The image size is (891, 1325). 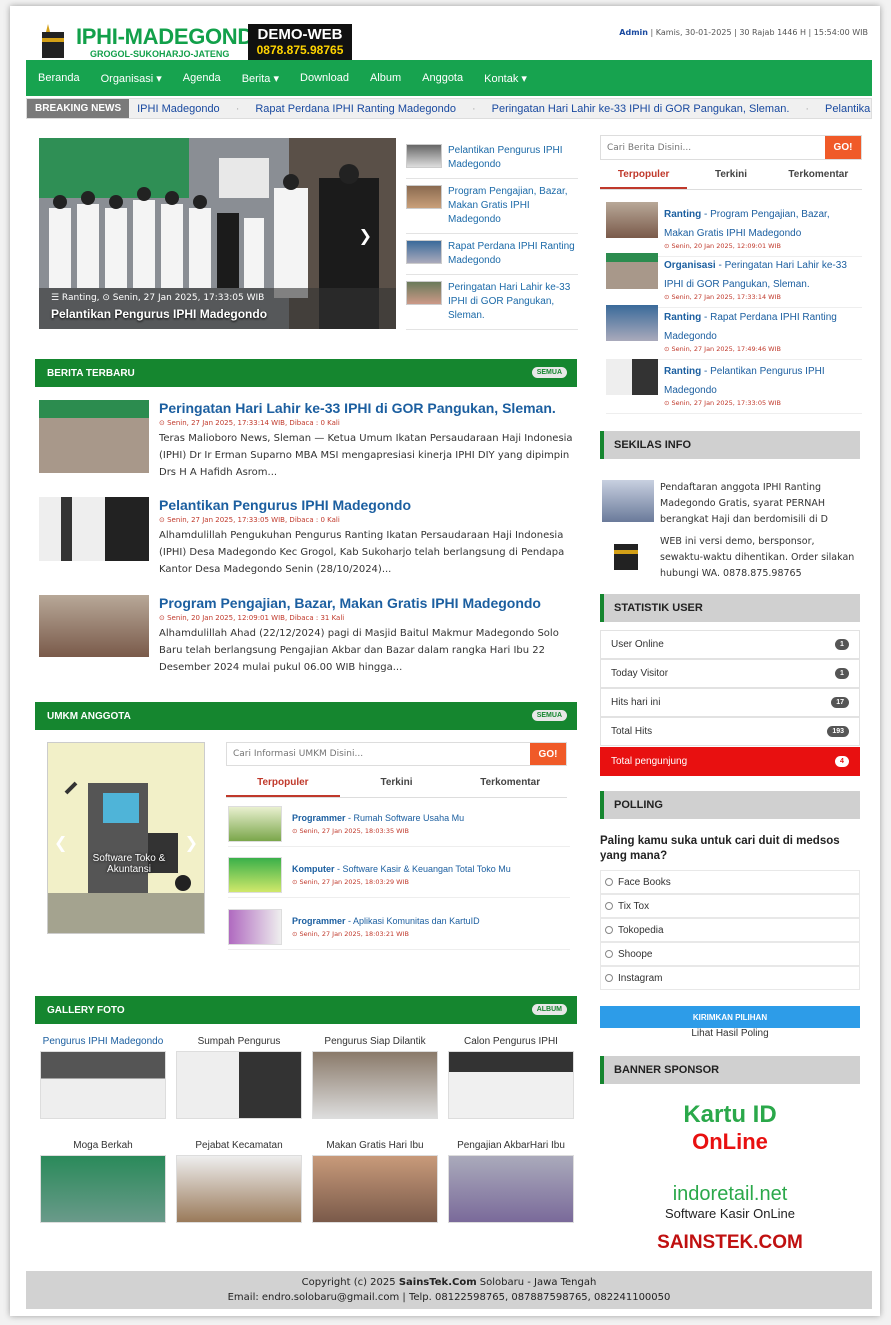 I want to click on gallery-item: Sumpah Pengurus, so click(x=239, y=1077).